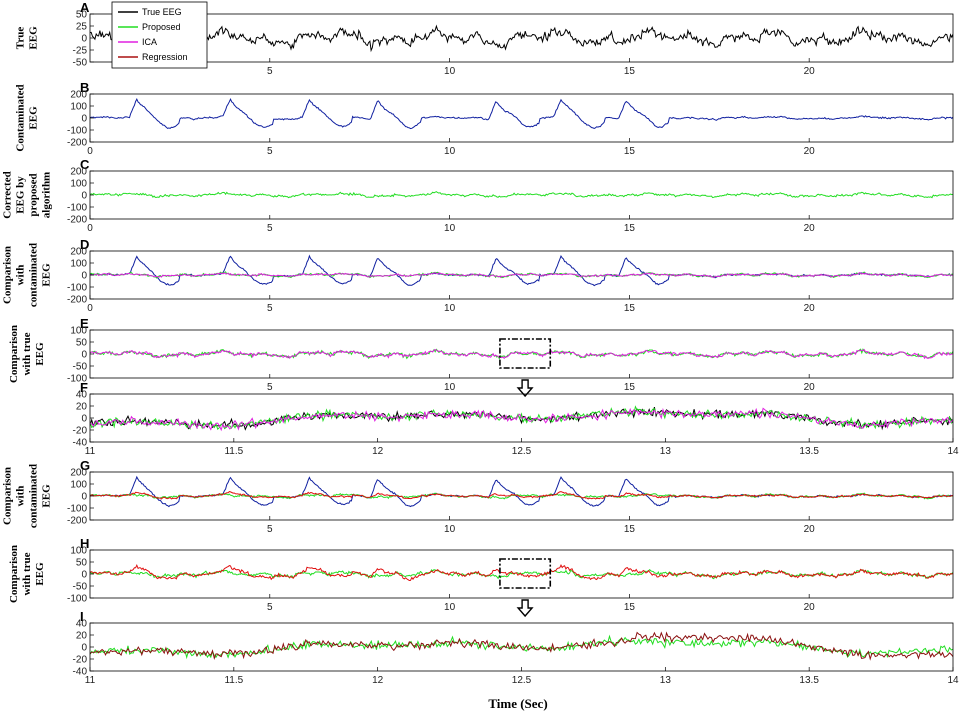 Image resolution: width=964 pixels, height=719 pixels. What do you see at coordinates (27, 354) in the screenshot?
I see `y-axis-label-e: Comparisonwith trueEEG` at bounding box center [27, 354].